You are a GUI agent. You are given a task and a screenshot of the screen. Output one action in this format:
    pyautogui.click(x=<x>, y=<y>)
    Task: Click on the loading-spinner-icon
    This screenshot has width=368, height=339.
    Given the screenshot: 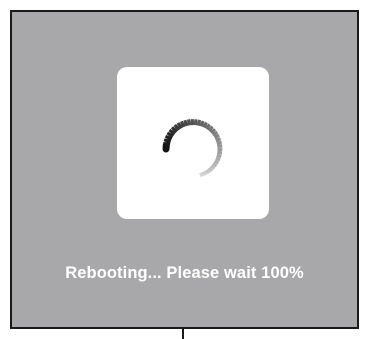 What is the action you would take?
    pyautogui.click(x=192, y=148)
    